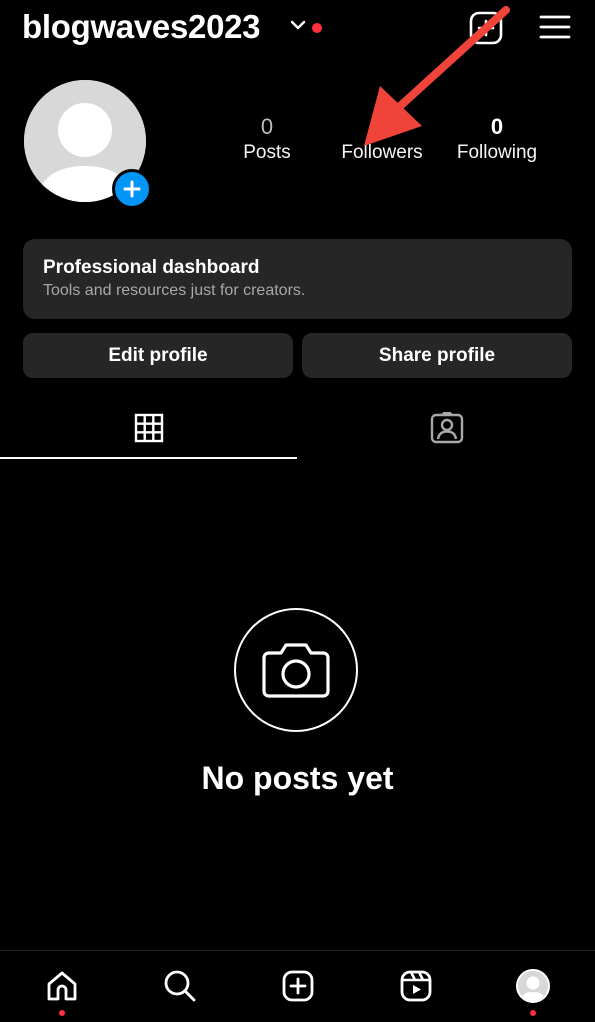 The image size is (595, 1022). I want to click on profile-notification-dot, so click(533, 1013).